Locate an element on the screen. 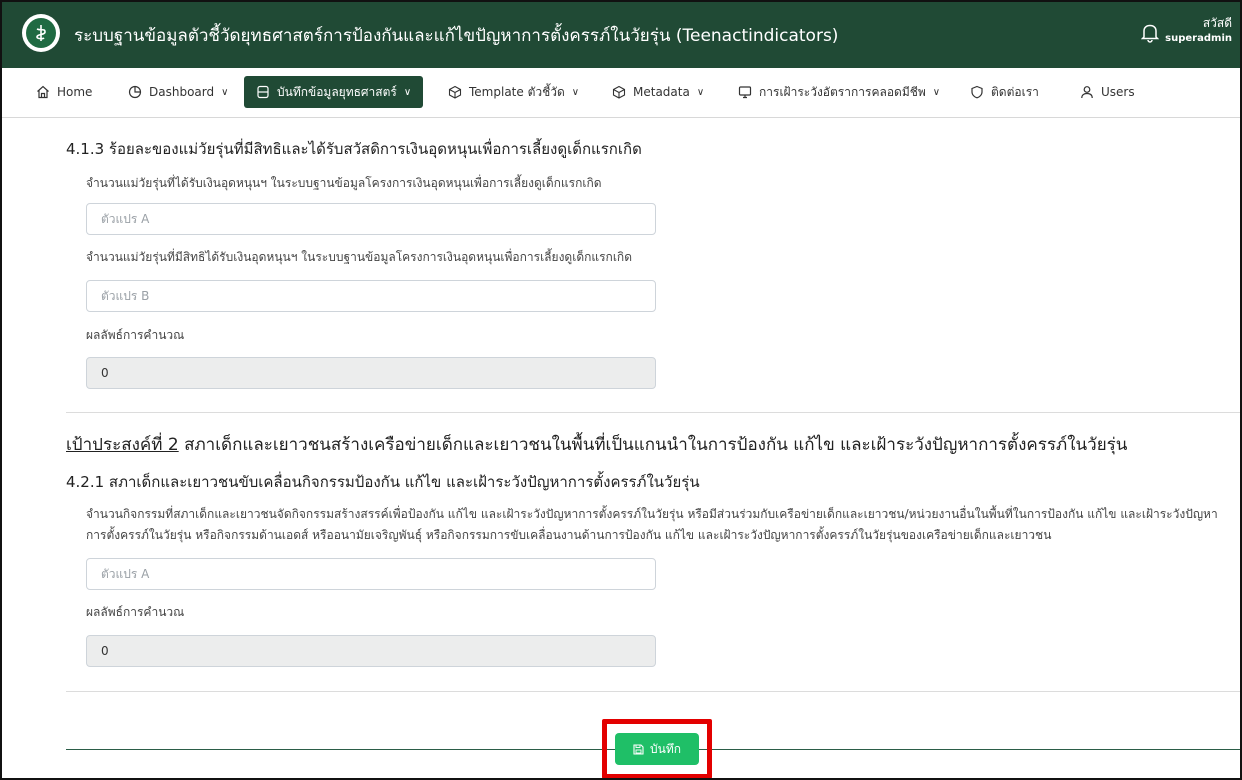 The height and width of the screenshot is (780, 1242). nav-template: Template ตัวชี้วัด ∨ is located at coordinates (513, 92).